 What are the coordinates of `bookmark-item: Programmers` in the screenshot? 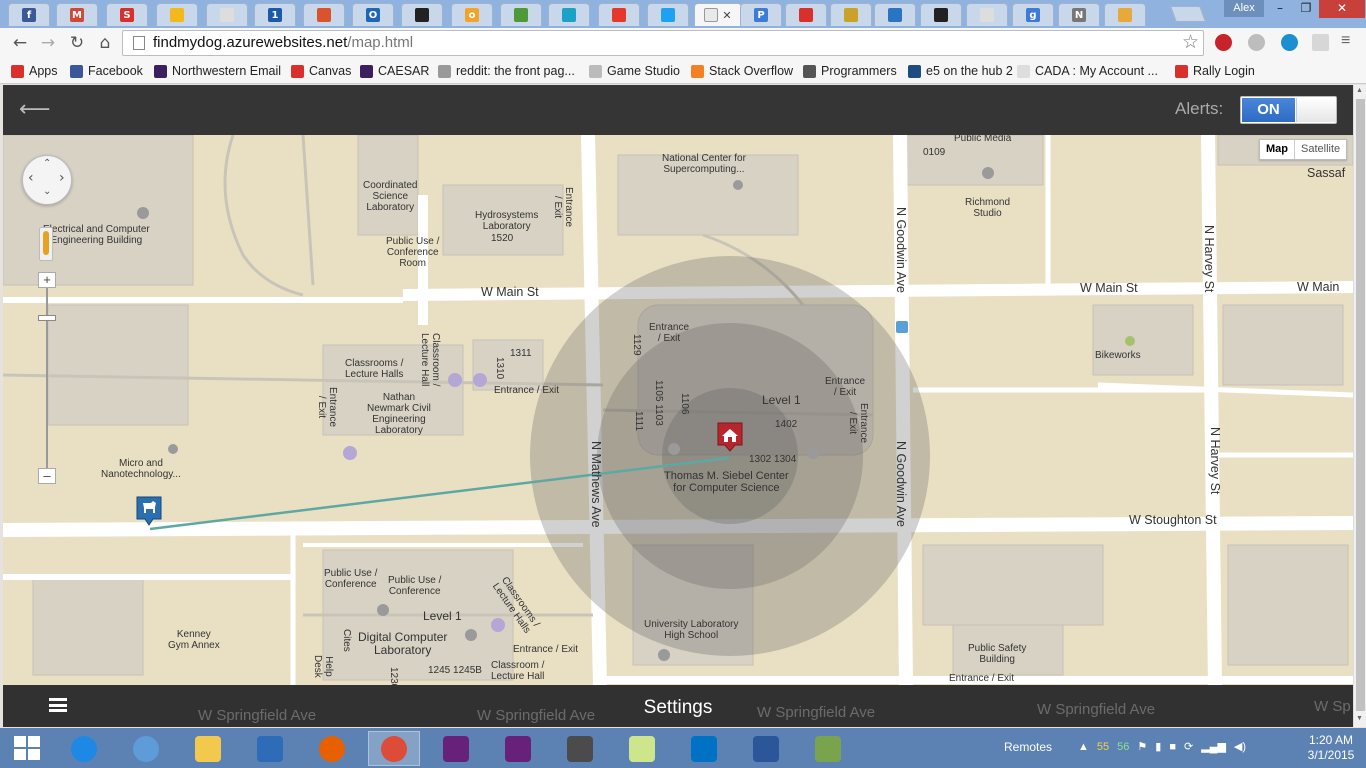 It's located at (850, 71).